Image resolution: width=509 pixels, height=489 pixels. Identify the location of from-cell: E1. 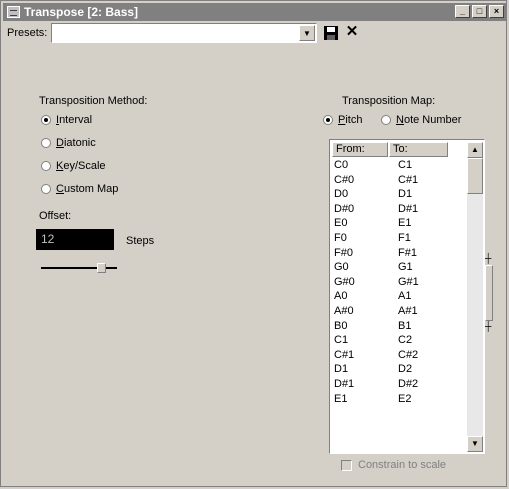
(341, 398).